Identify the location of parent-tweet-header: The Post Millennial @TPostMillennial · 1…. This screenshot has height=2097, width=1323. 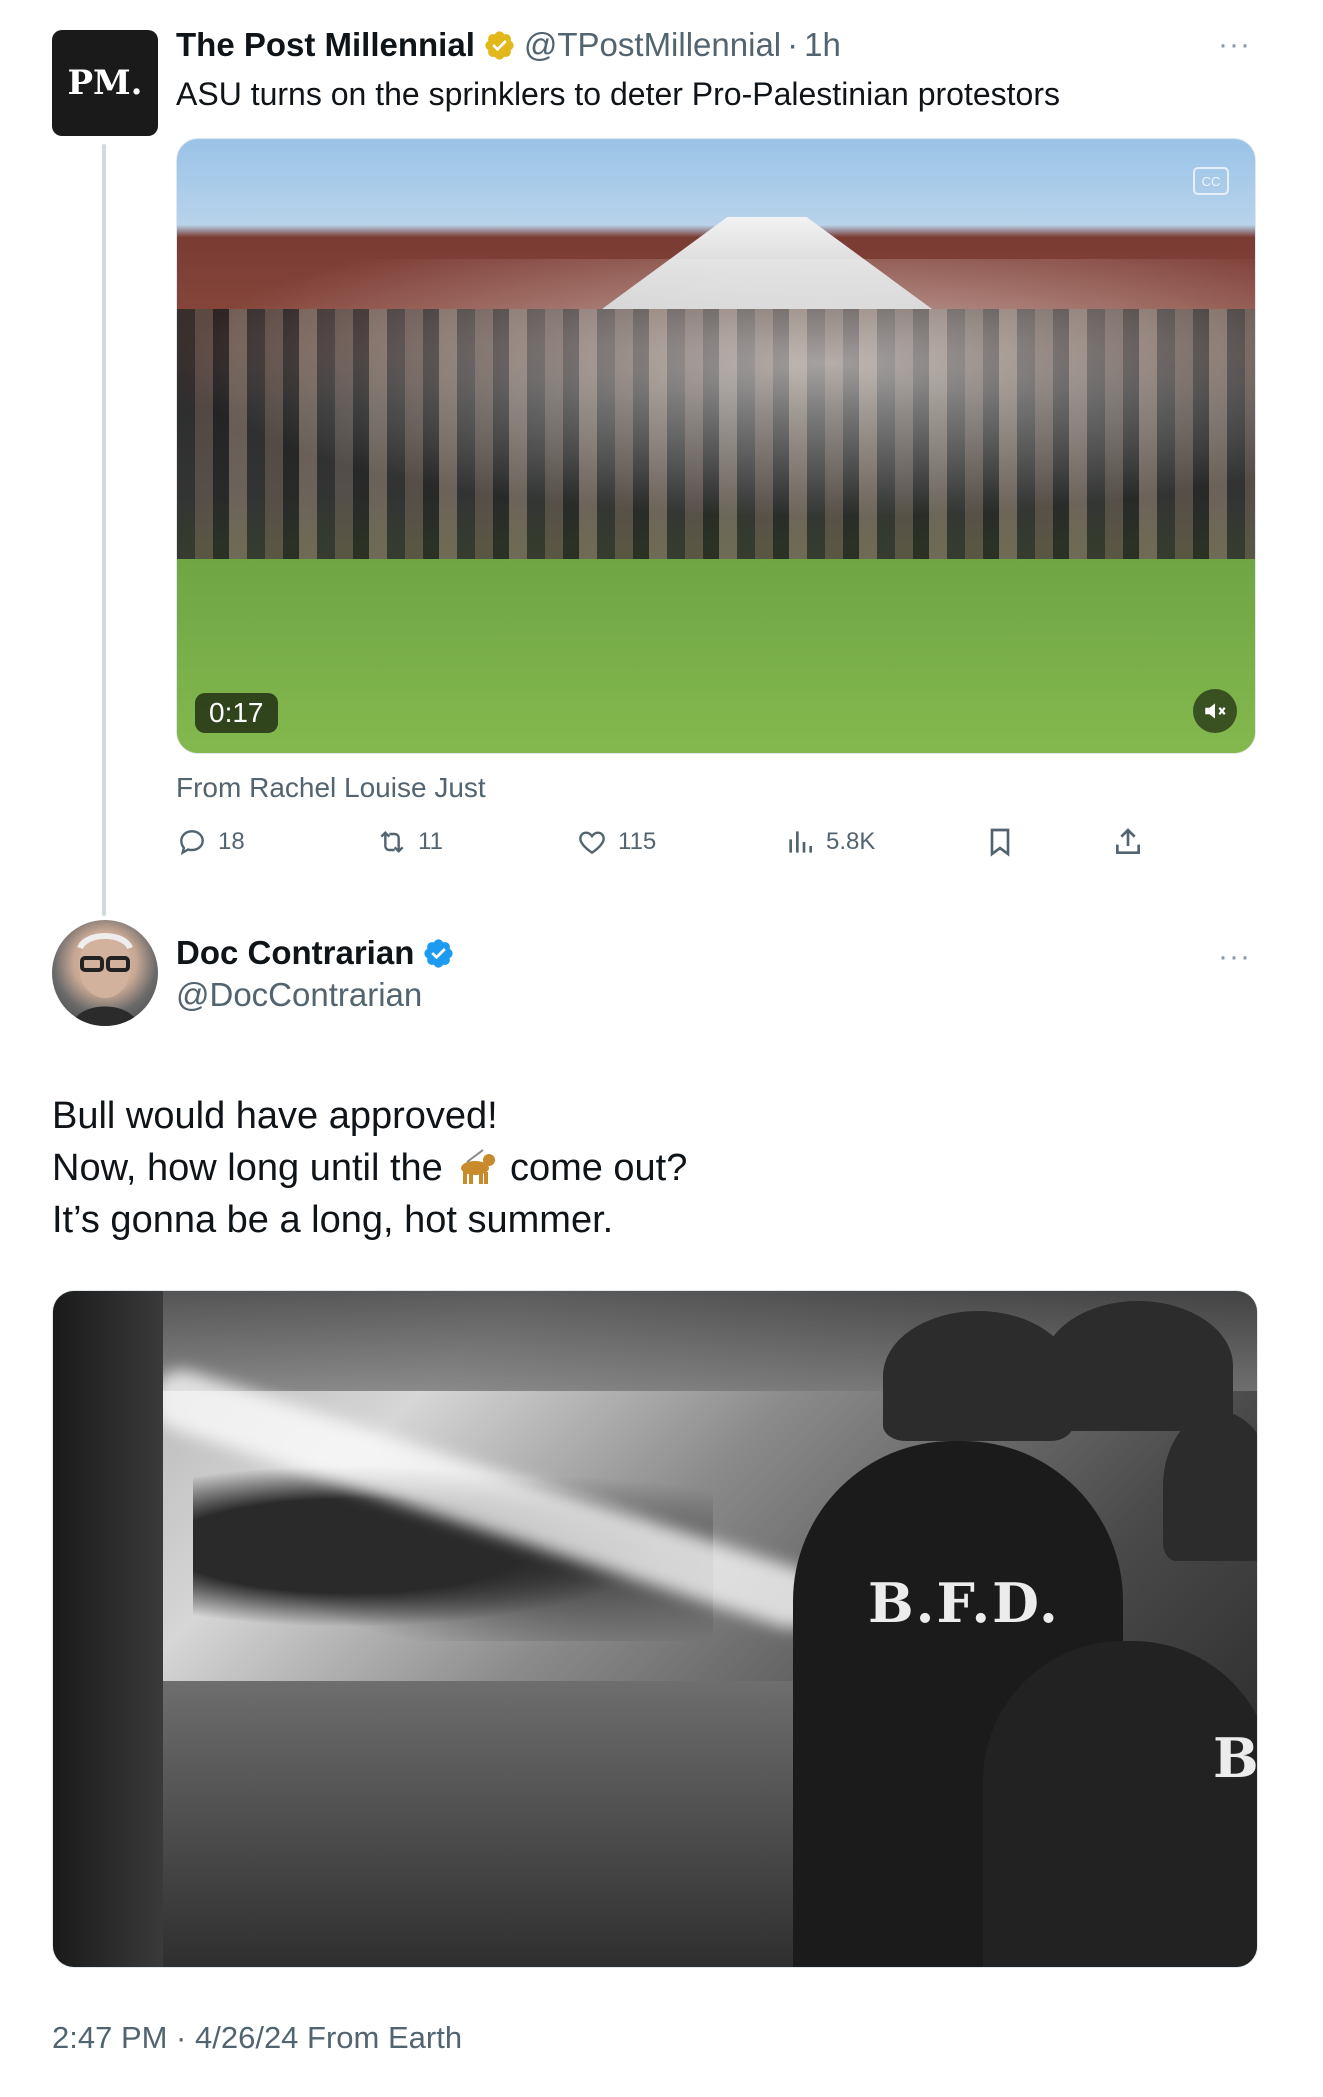
(508, 45).